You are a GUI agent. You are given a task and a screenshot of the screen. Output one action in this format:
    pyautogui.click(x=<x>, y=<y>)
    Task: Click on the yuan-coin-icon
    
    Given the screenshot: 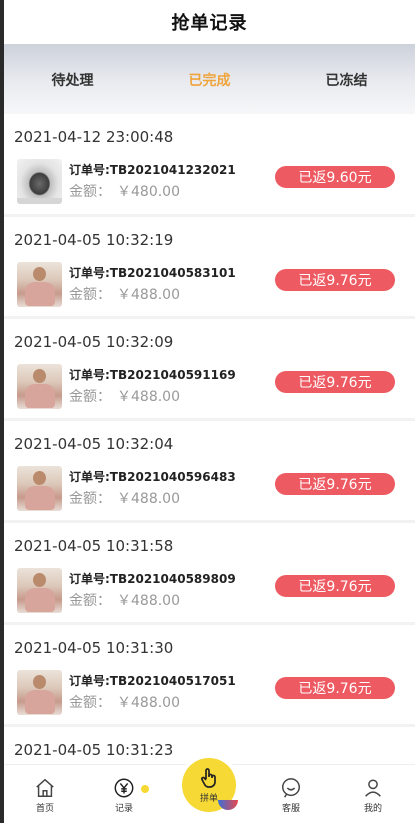 What is the action you would take?
    pyautogui.click(x=124, y=788)
    